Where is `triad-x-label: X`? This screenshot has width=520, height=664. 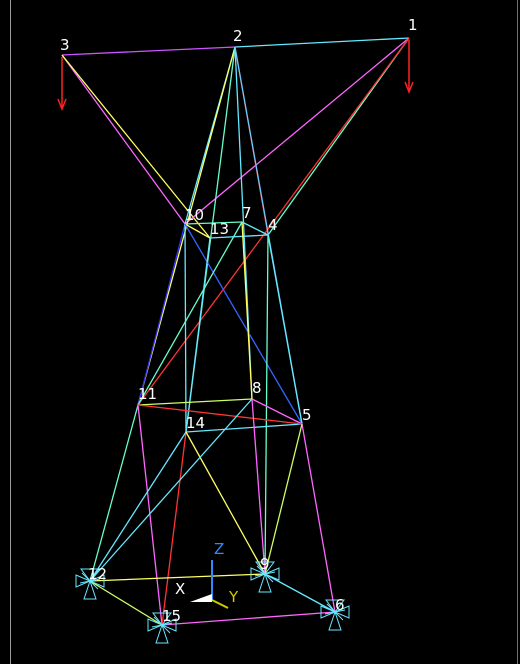 triad-x-label: X is located at coordinates (180, 589).